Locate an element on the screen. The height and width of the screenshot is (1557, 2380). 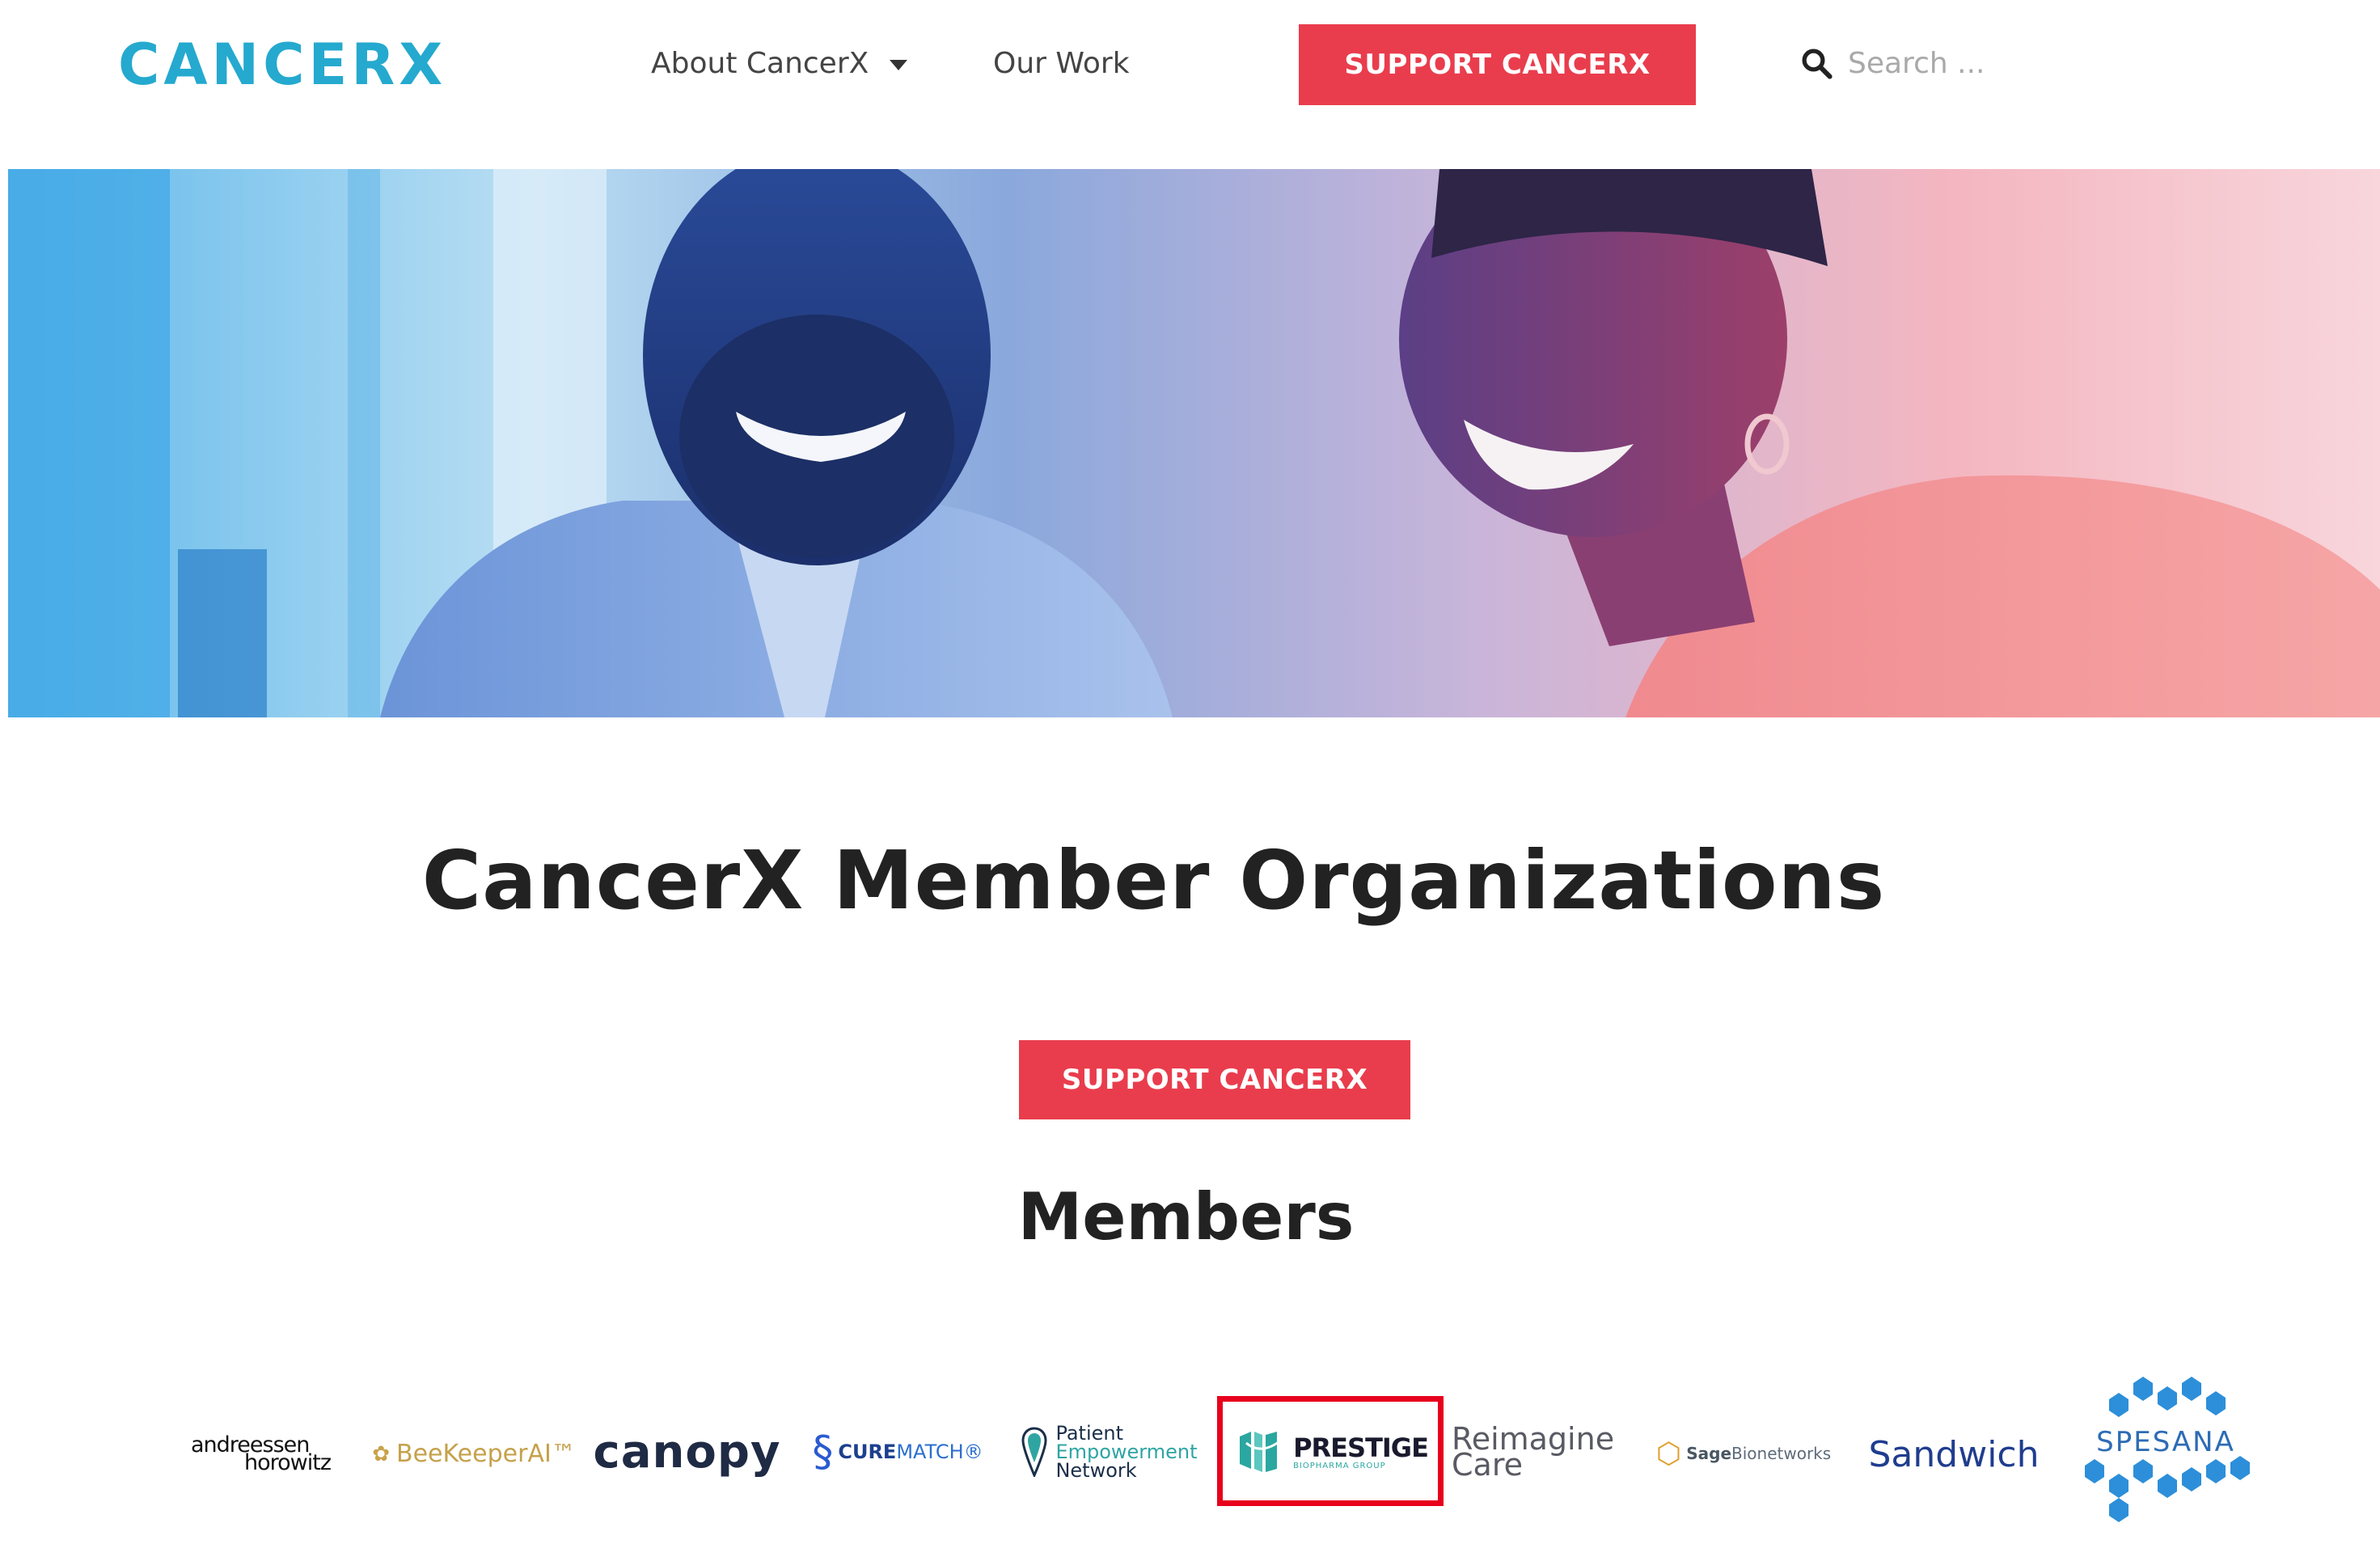
nav-about-label: About CancerX is located at coordinates (760, 63).